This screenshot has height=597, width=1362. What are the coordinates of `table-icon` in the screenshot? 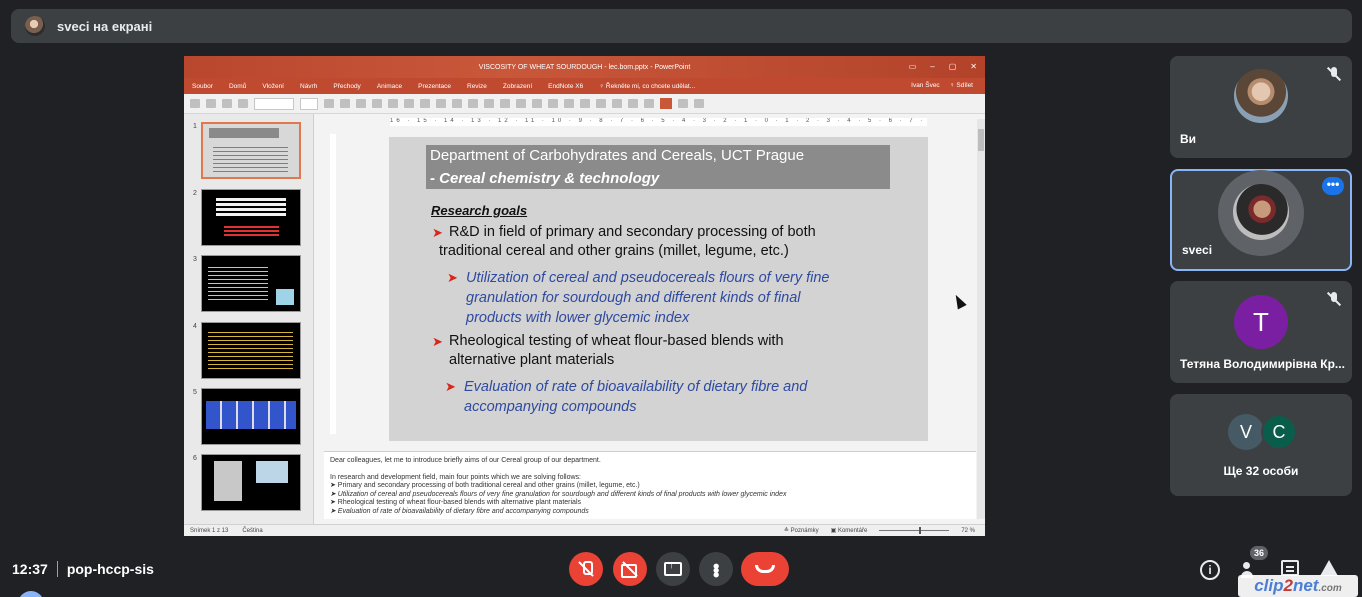 It's located at (666, 103).